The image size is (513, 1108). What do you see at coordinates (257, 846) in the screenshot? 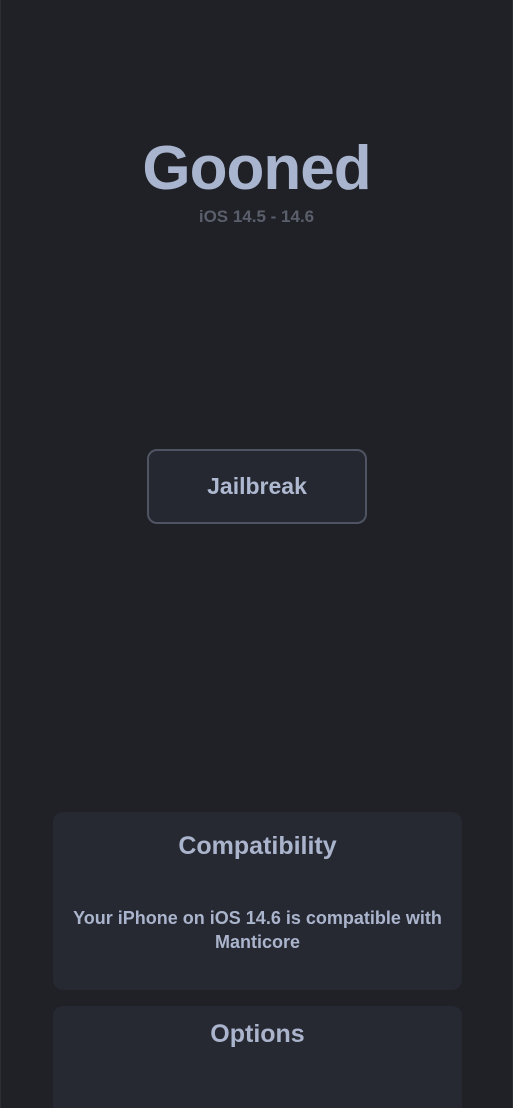
I see `compatibility-title: Compatibility` at bounding box center [257, 846].